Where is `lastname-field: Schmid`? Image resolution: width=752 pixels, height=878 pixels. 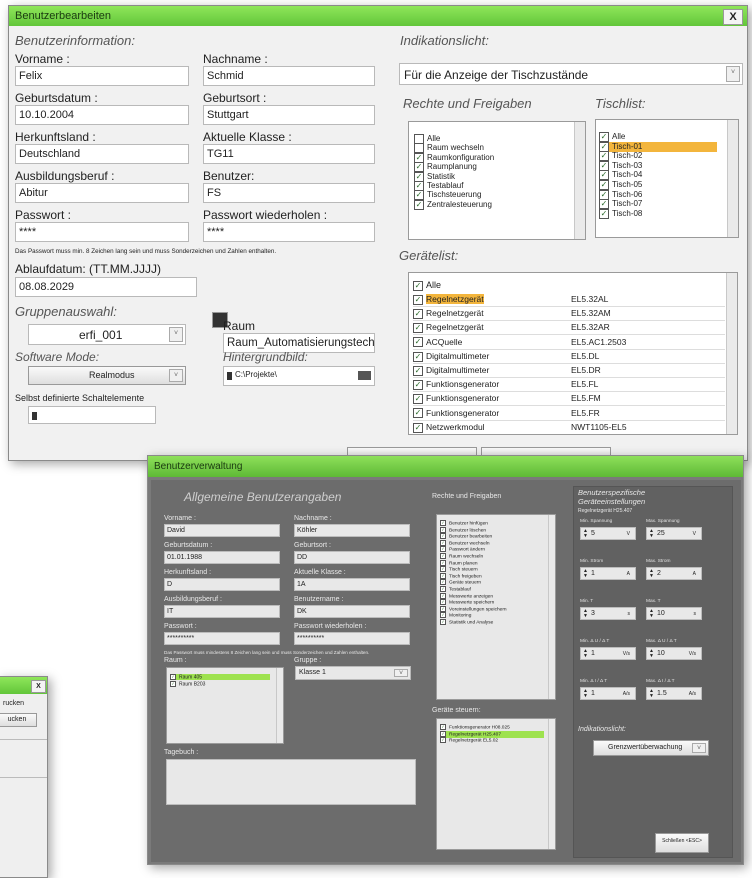
lastname-field: Schmid is located at coordinates (289, 76).